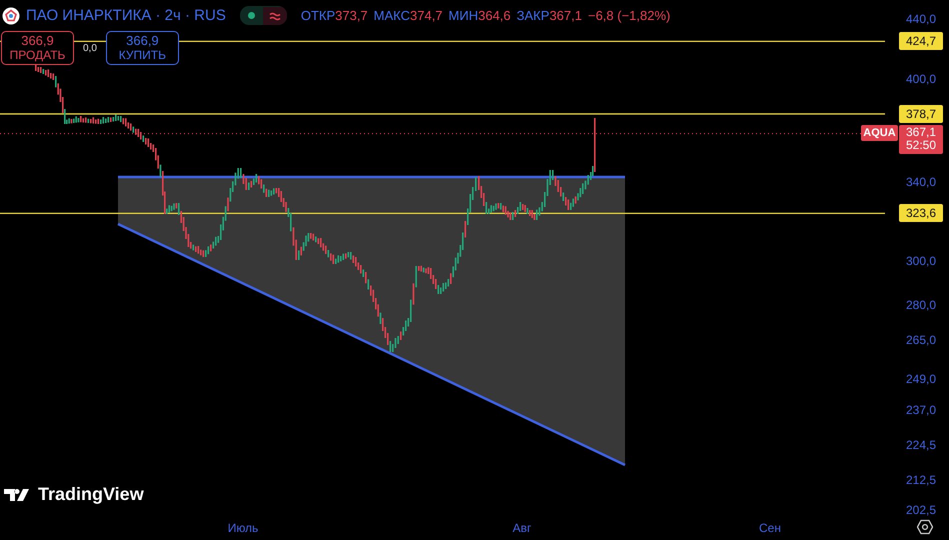 This screenshot has height=540, width=949. What do you see at coordinates (921, 445) in the screenshot?
I see `price-axis-label: 224,5` at bounding box center [921, 445].